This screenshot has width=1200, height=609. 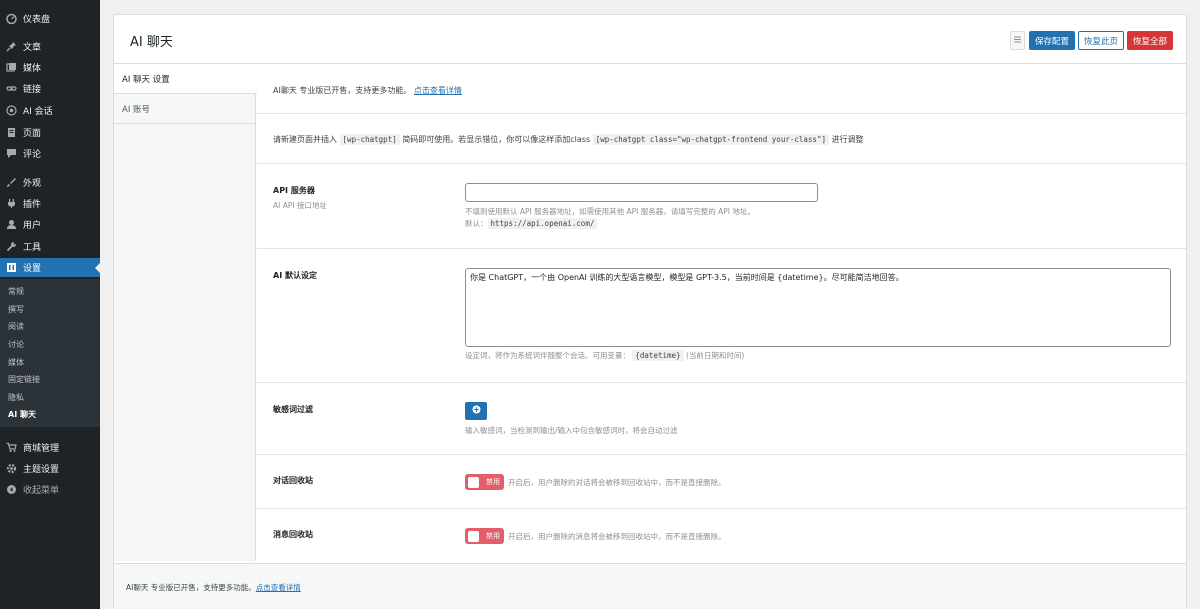 What do you see at coordinates (658, 355) in the screenshot?
I see `ai-default-var: {datetime}` at bounding box center [658, 355].